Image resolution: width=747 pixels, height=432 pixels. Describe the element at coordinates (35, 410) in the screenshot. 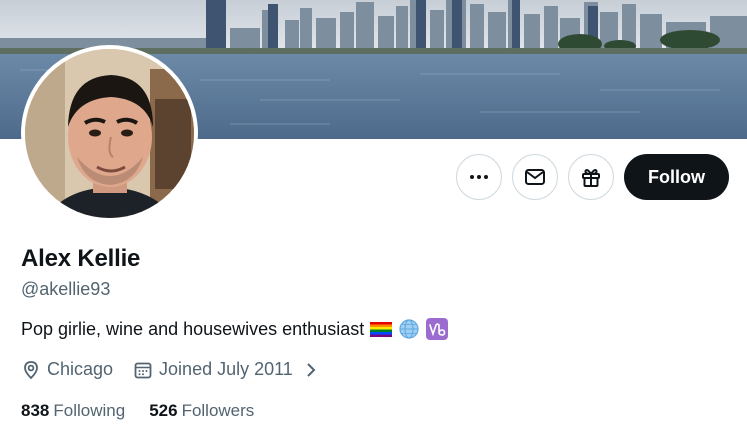

I see `following-count: 838` at that location.